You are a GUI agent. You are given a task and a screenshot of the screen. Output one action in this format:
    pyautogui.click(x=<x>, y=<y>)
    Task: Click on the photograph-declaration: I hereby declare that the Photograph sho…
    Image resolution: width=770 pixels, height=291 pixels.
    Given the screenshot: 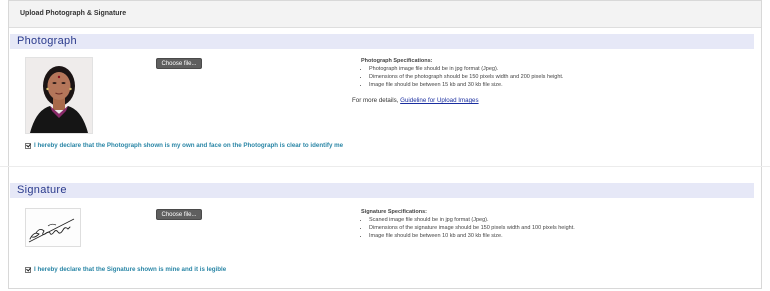 What is the action you would take?
    pyautogui.click(x=184, y=145)
    